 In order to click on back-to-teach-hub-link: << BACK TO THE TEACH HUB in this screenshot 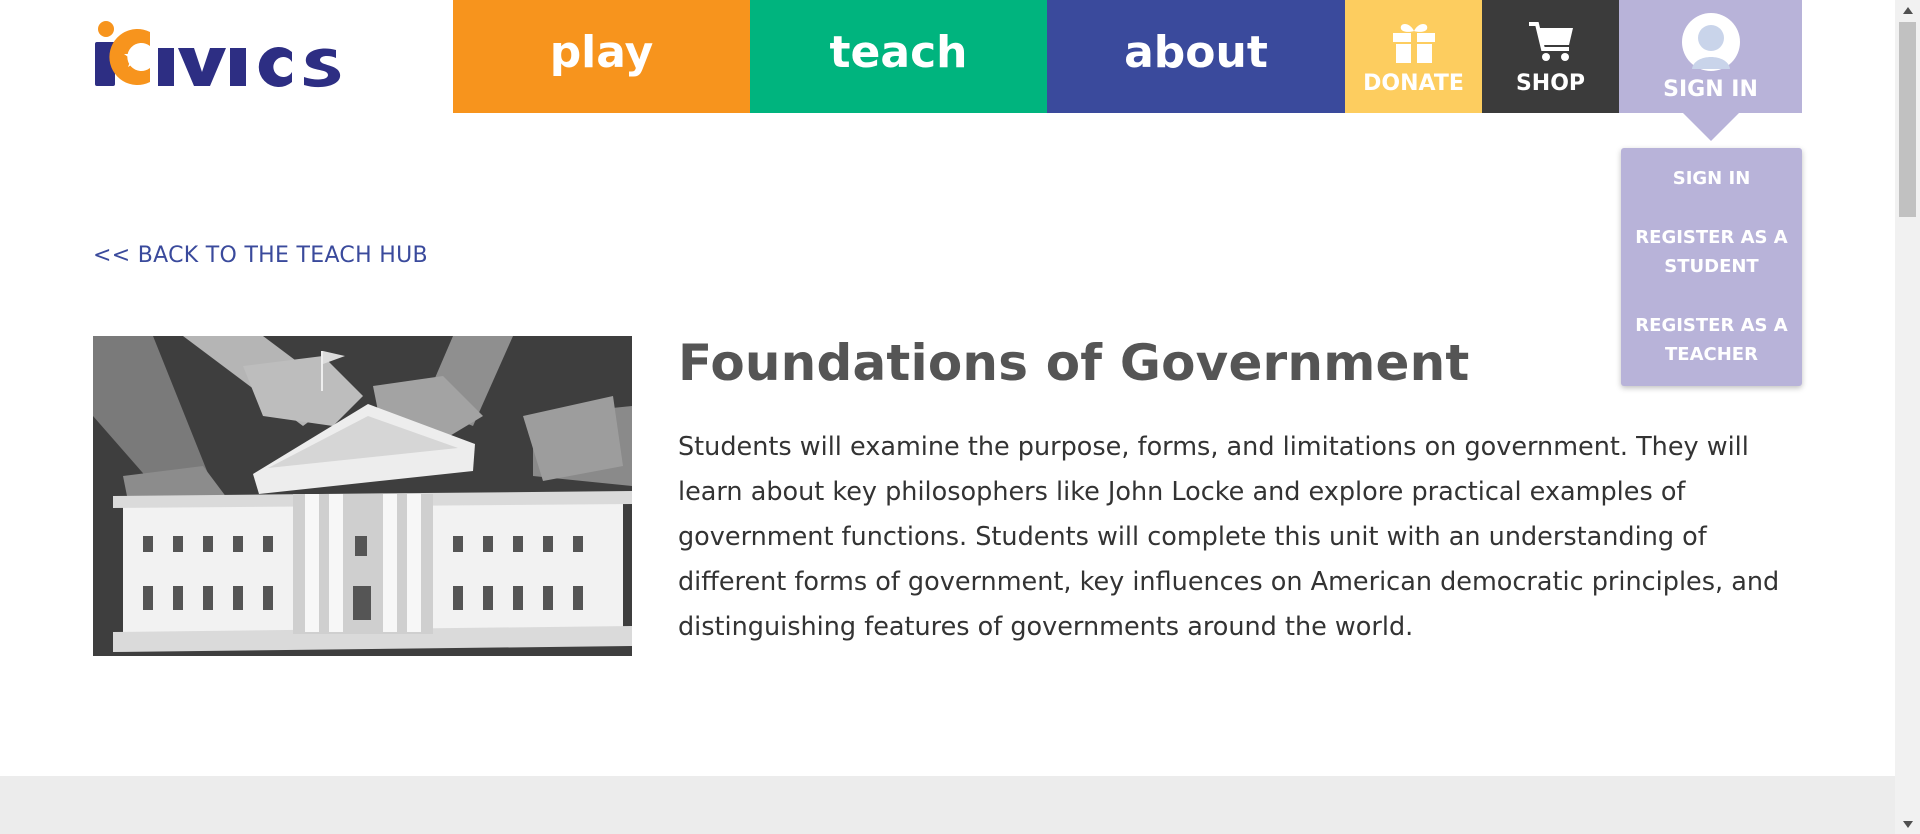, I will do `click(260, 255)`.